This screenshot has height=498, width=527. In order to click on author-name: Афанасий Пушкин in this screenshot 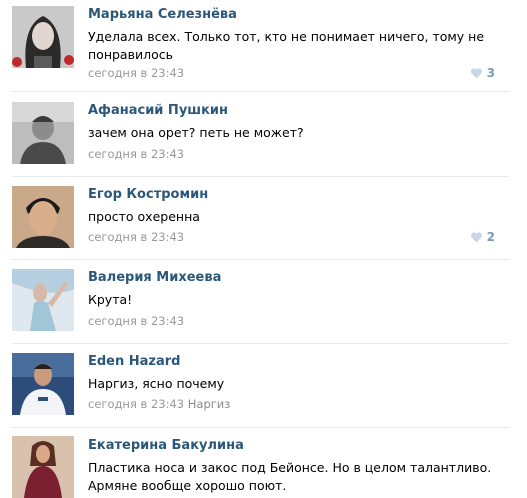, I will do `click(158, 110)`.